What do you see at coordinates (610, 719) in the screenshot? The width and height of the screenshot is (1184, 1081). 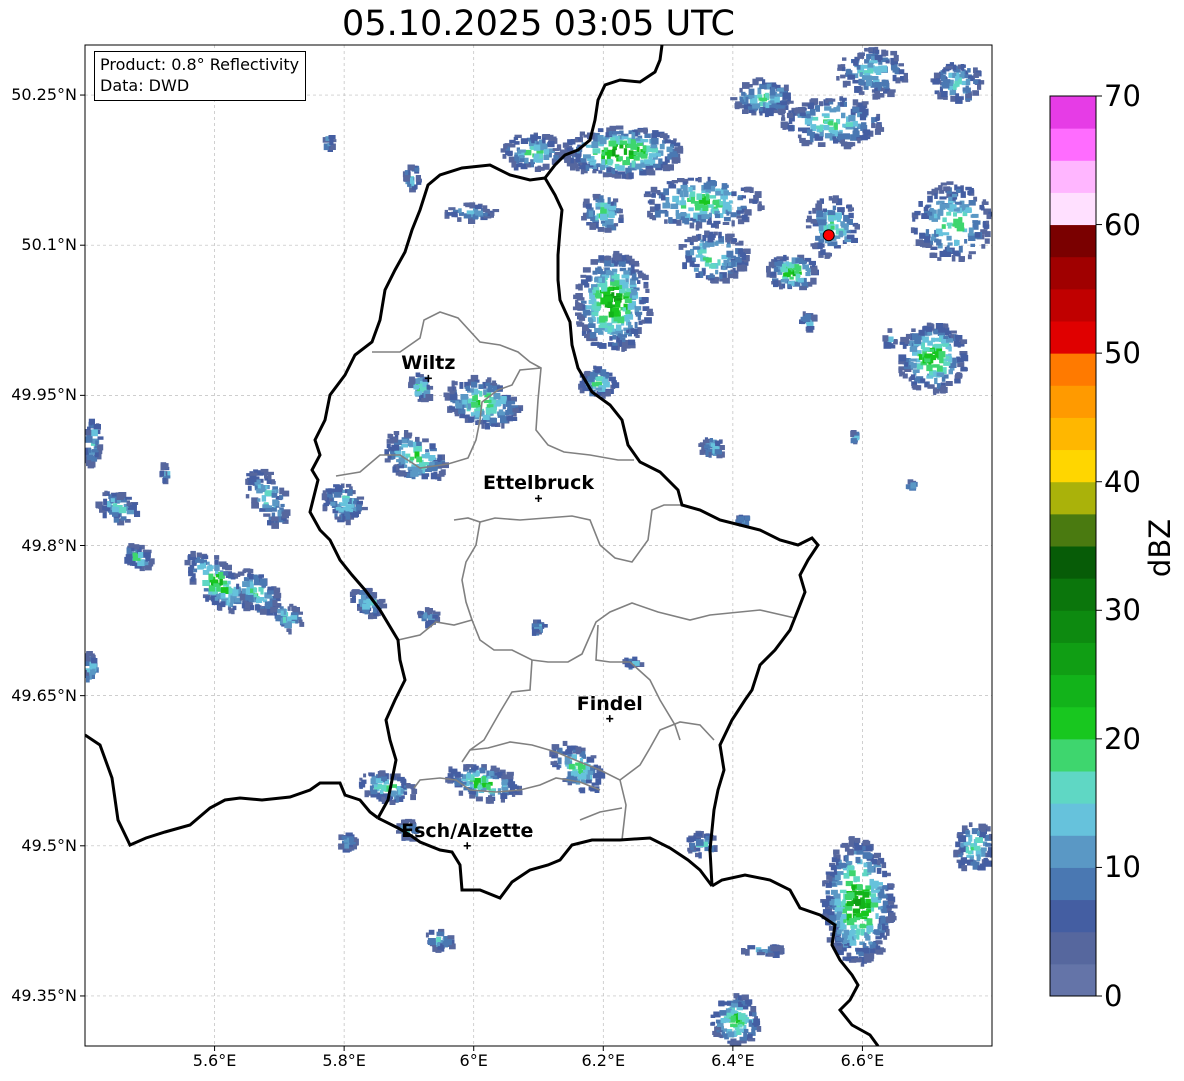 I see `city-marker` at bounding box center [610, 719].